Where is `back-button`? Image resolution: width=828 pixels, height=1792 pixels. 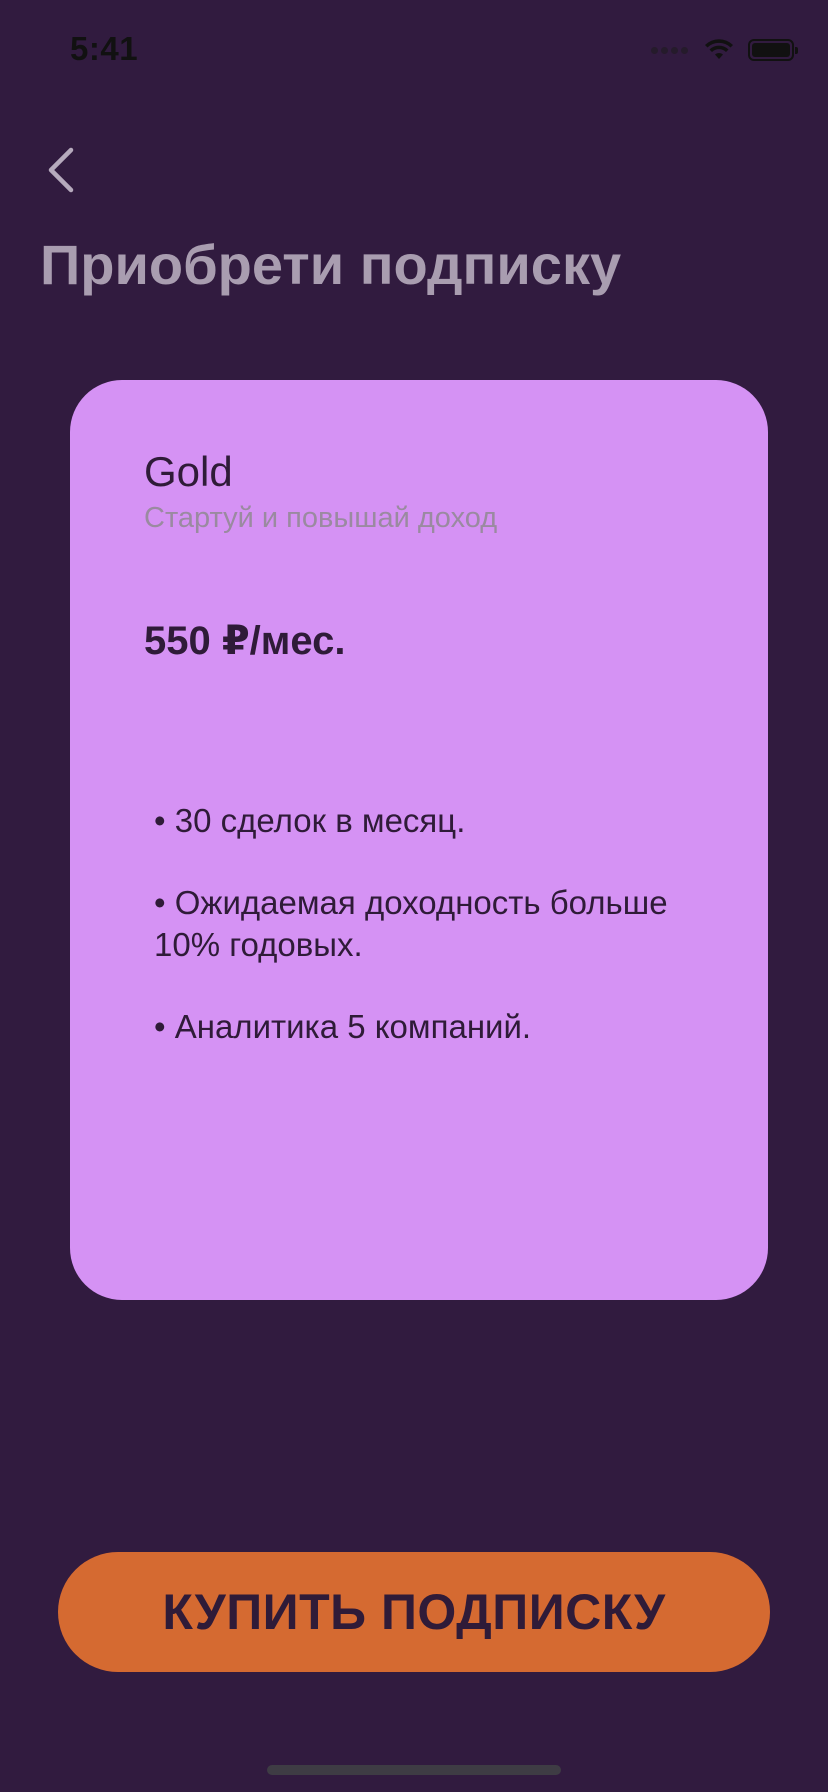
back-button is located at coordinates (61, 170).